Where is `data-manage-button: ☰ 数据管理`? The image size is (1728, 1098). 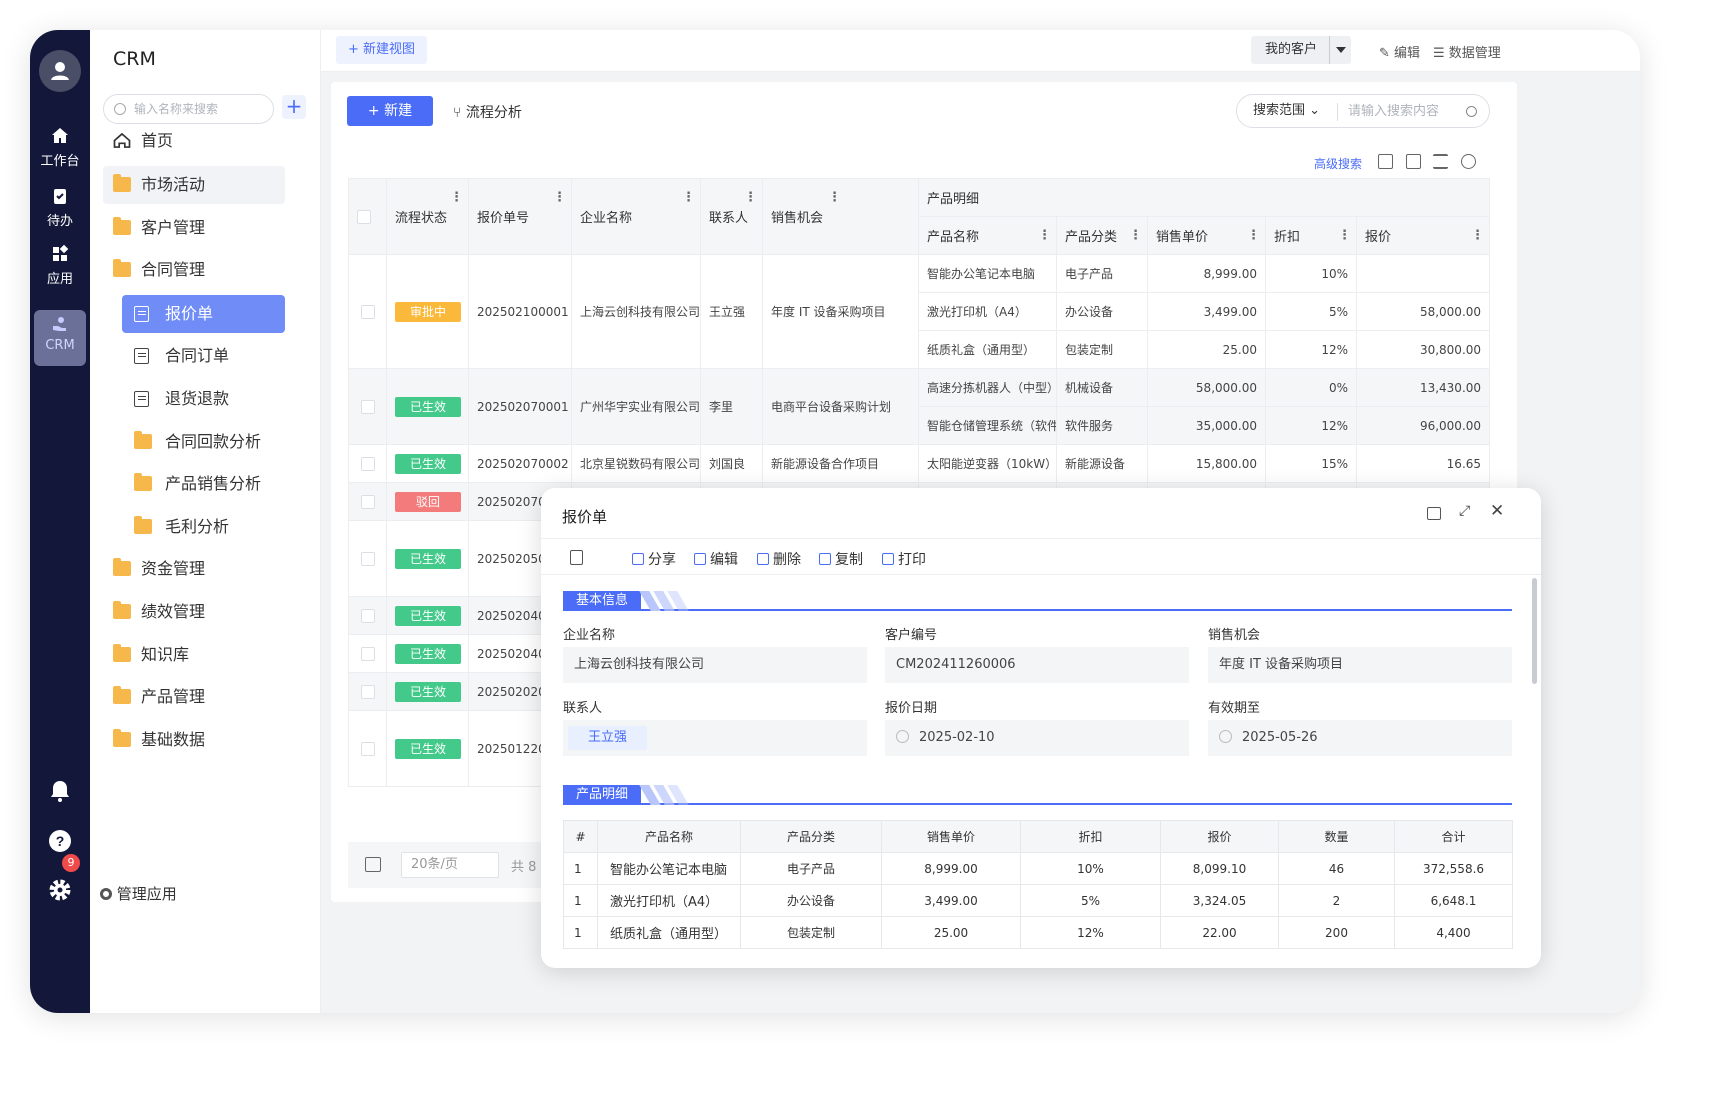
data-manage-button: ☰ 数据管理 is located at coordinates (1467, 51).